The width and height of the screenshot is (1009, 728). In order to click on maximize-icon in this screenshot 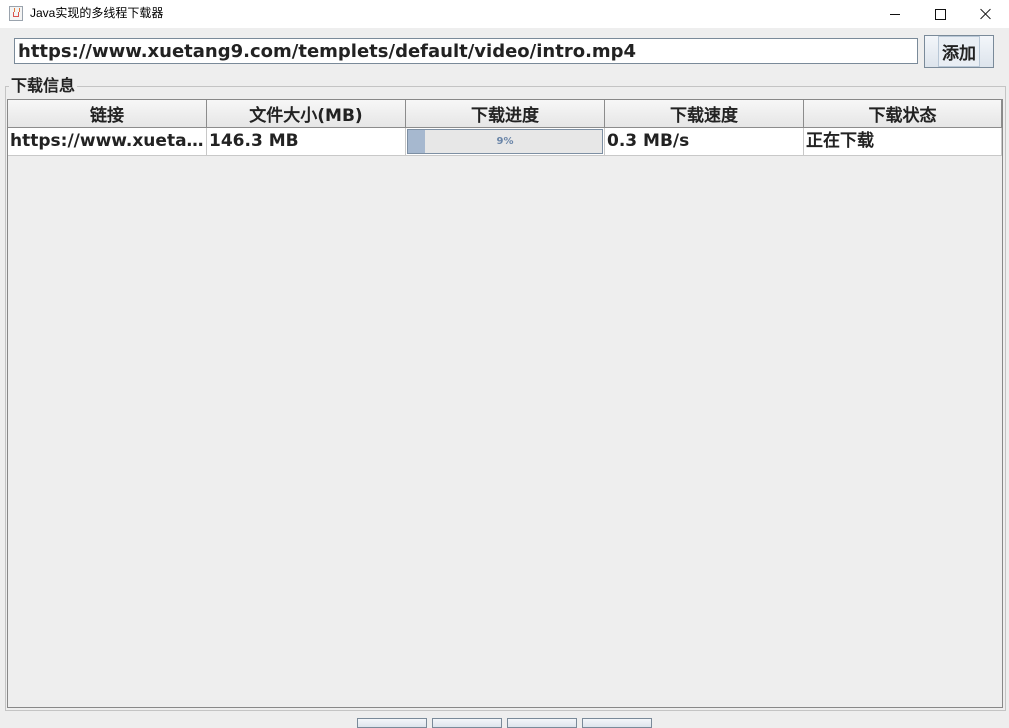, I will do `click(940, 14)`.